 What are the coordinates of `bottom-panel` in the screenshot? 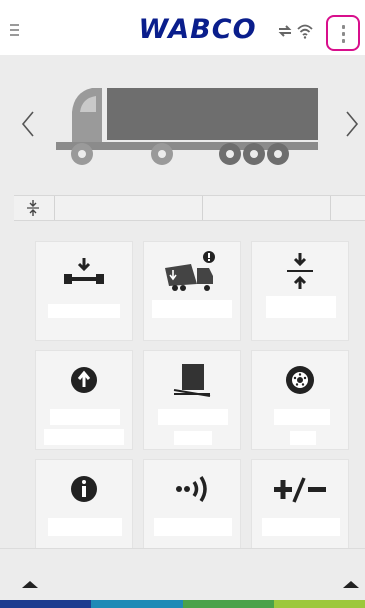 It's located at (182, 574).